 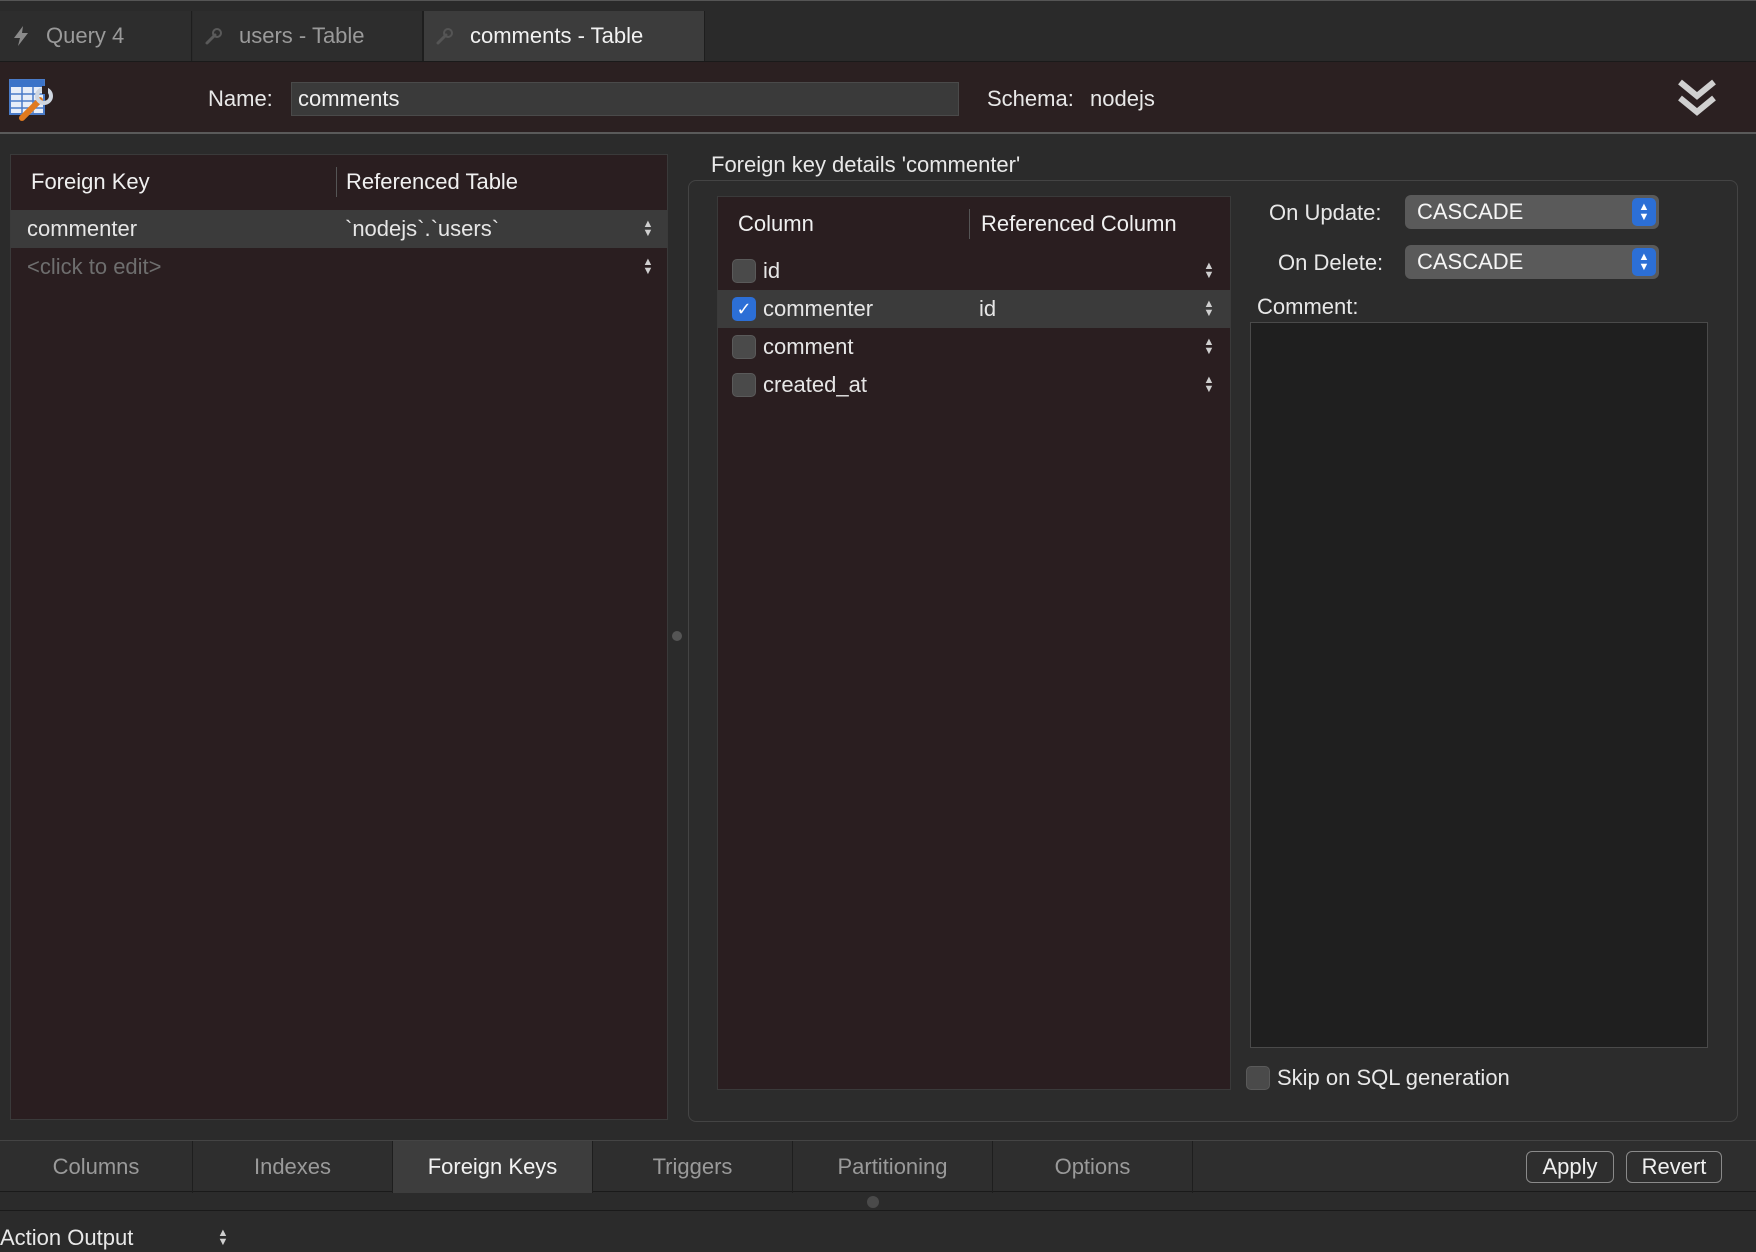 I want to click on referenced-table-column-header: Referenced Table, so click(x=432, y=182).